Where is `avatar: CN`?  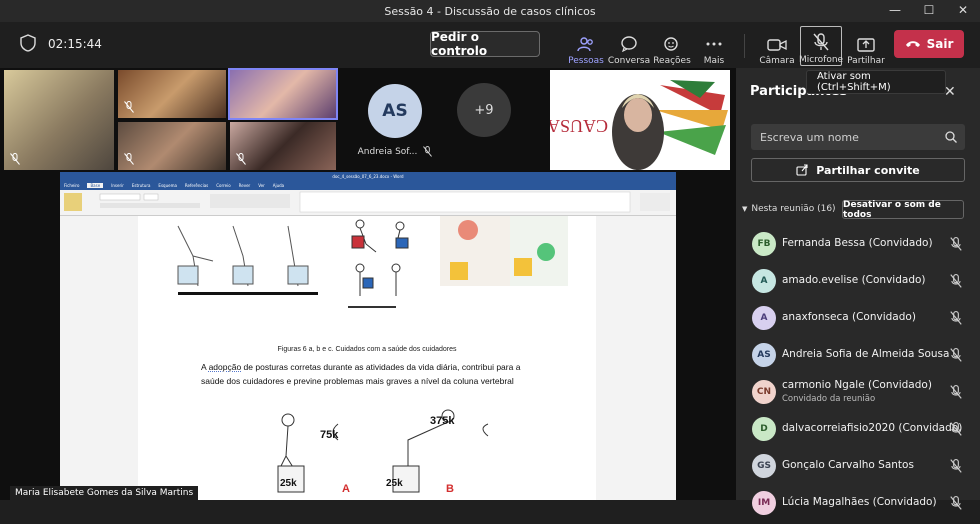
avatar: CN is located at coordinates (764, 392).